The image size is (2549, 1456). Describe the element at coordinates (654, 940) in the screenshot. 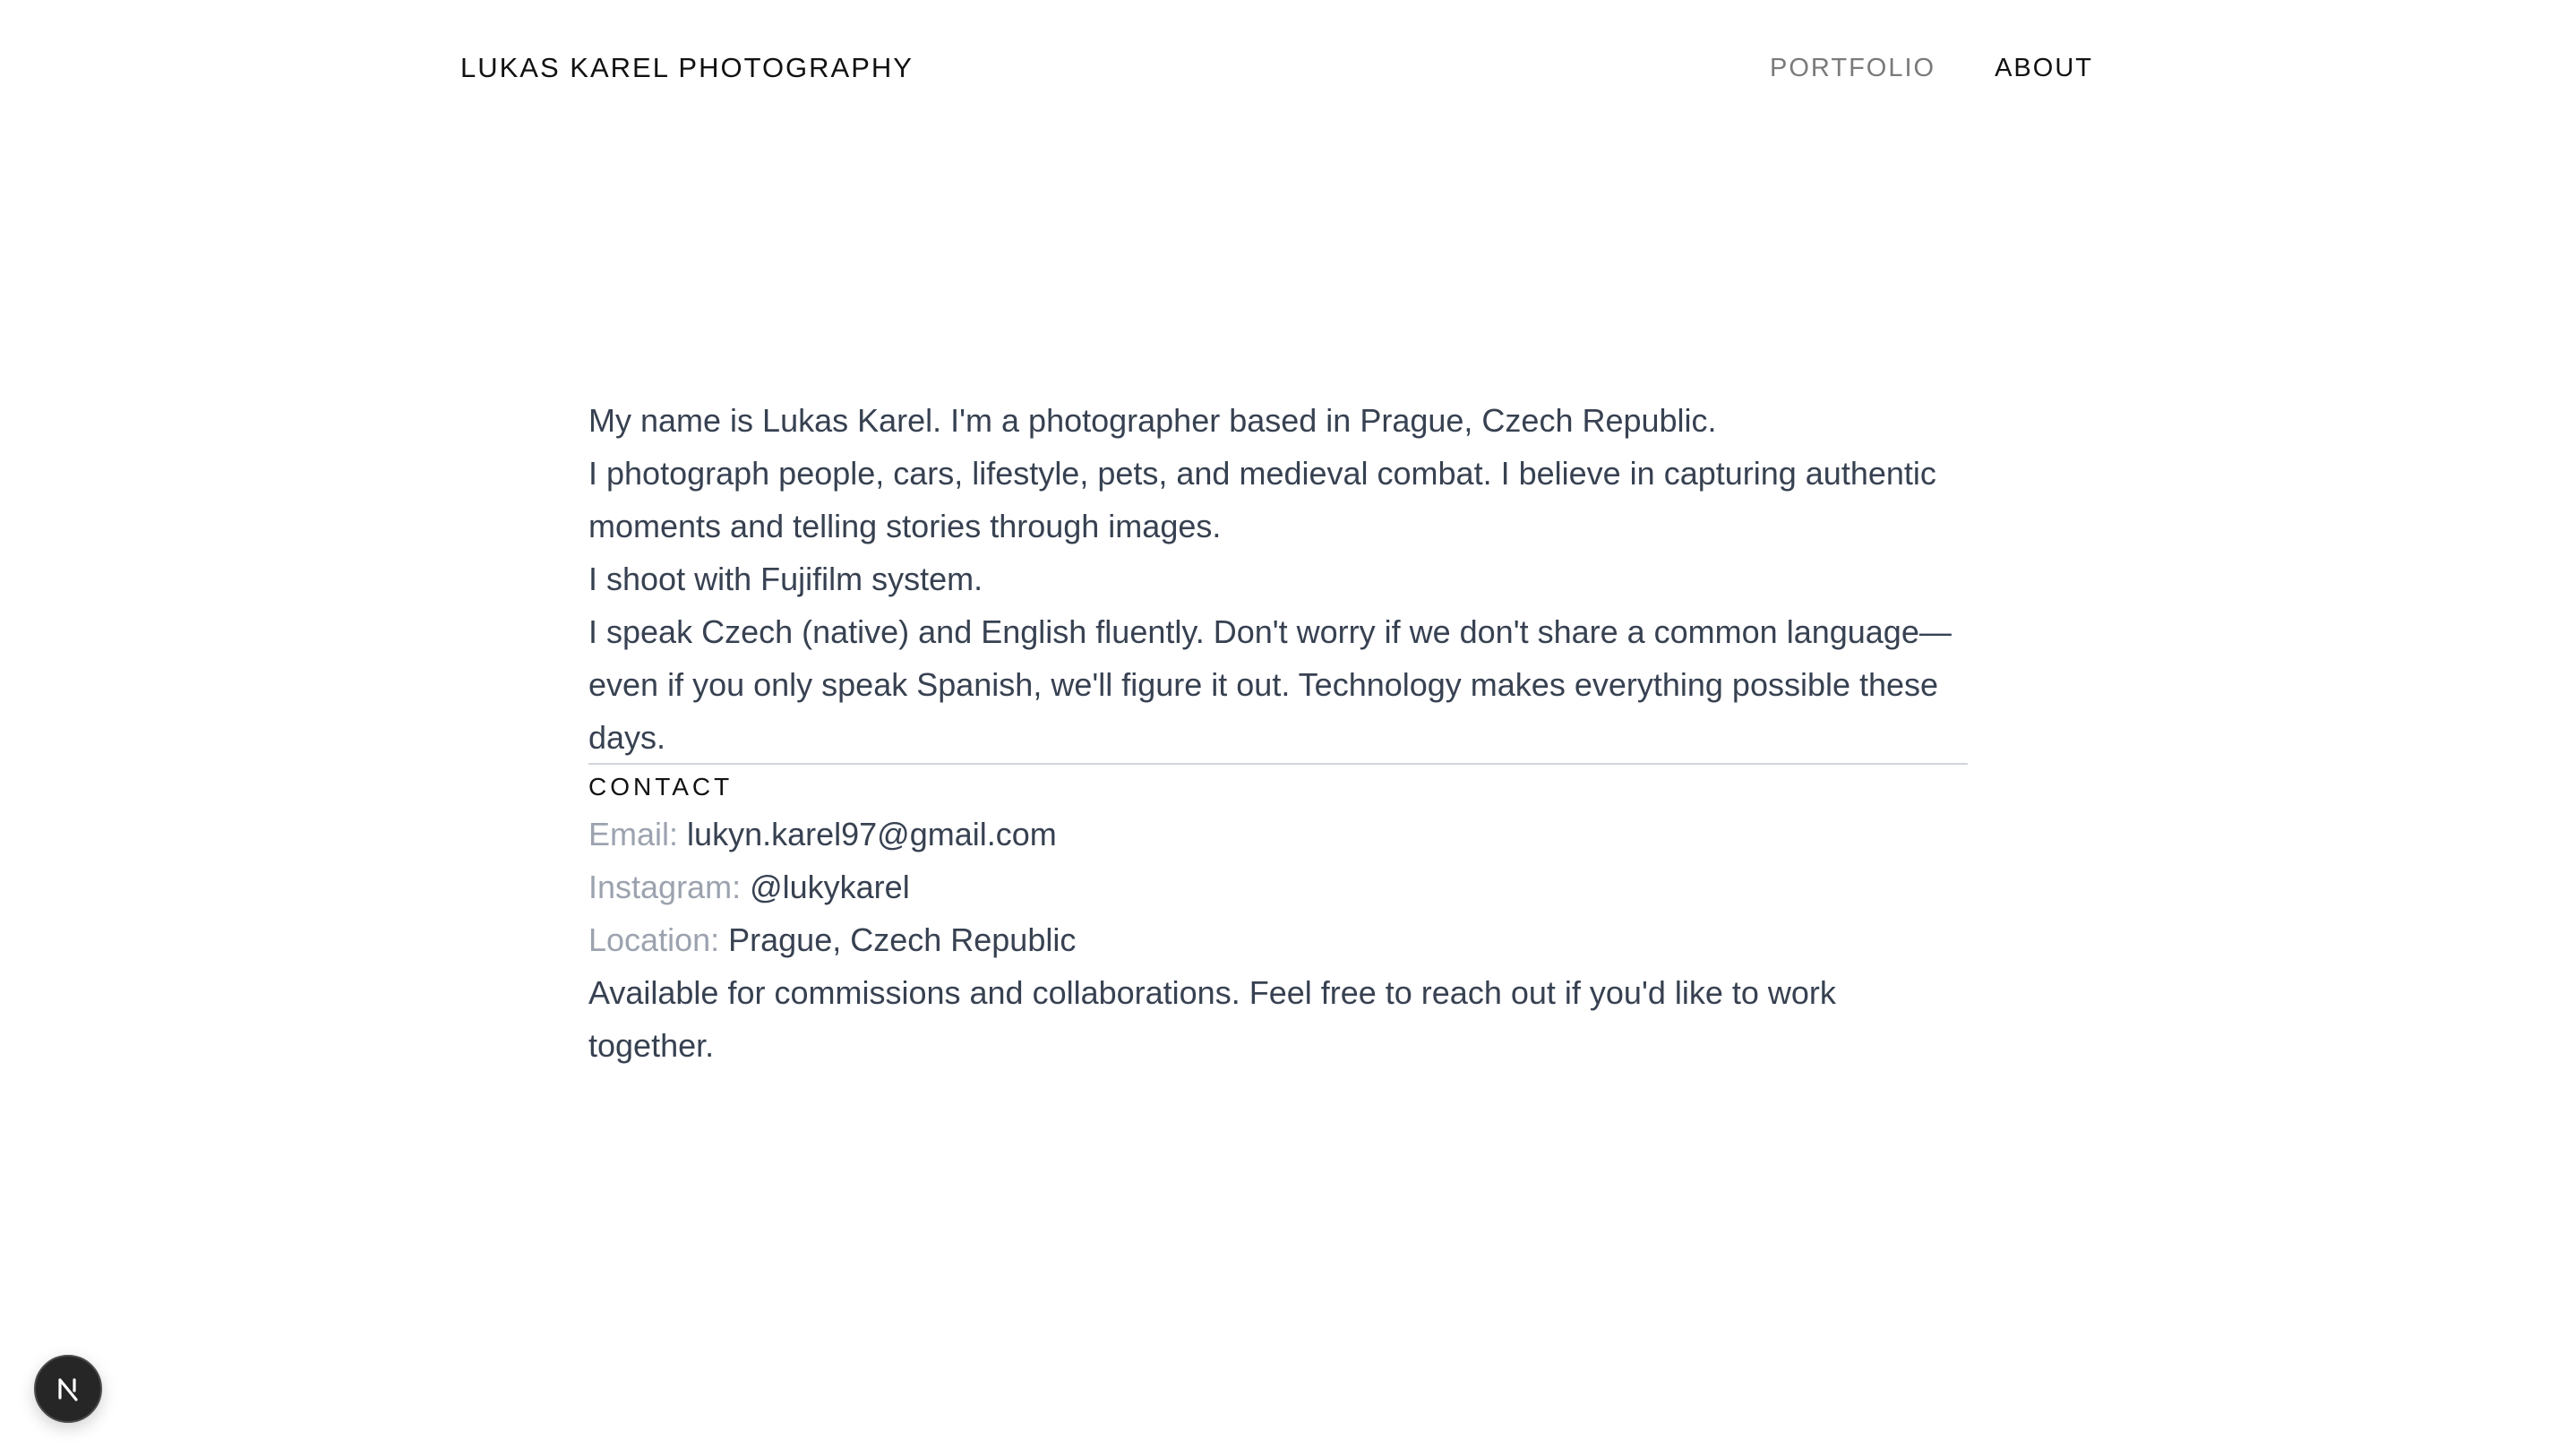

I see `location-label: Location:` at that location.